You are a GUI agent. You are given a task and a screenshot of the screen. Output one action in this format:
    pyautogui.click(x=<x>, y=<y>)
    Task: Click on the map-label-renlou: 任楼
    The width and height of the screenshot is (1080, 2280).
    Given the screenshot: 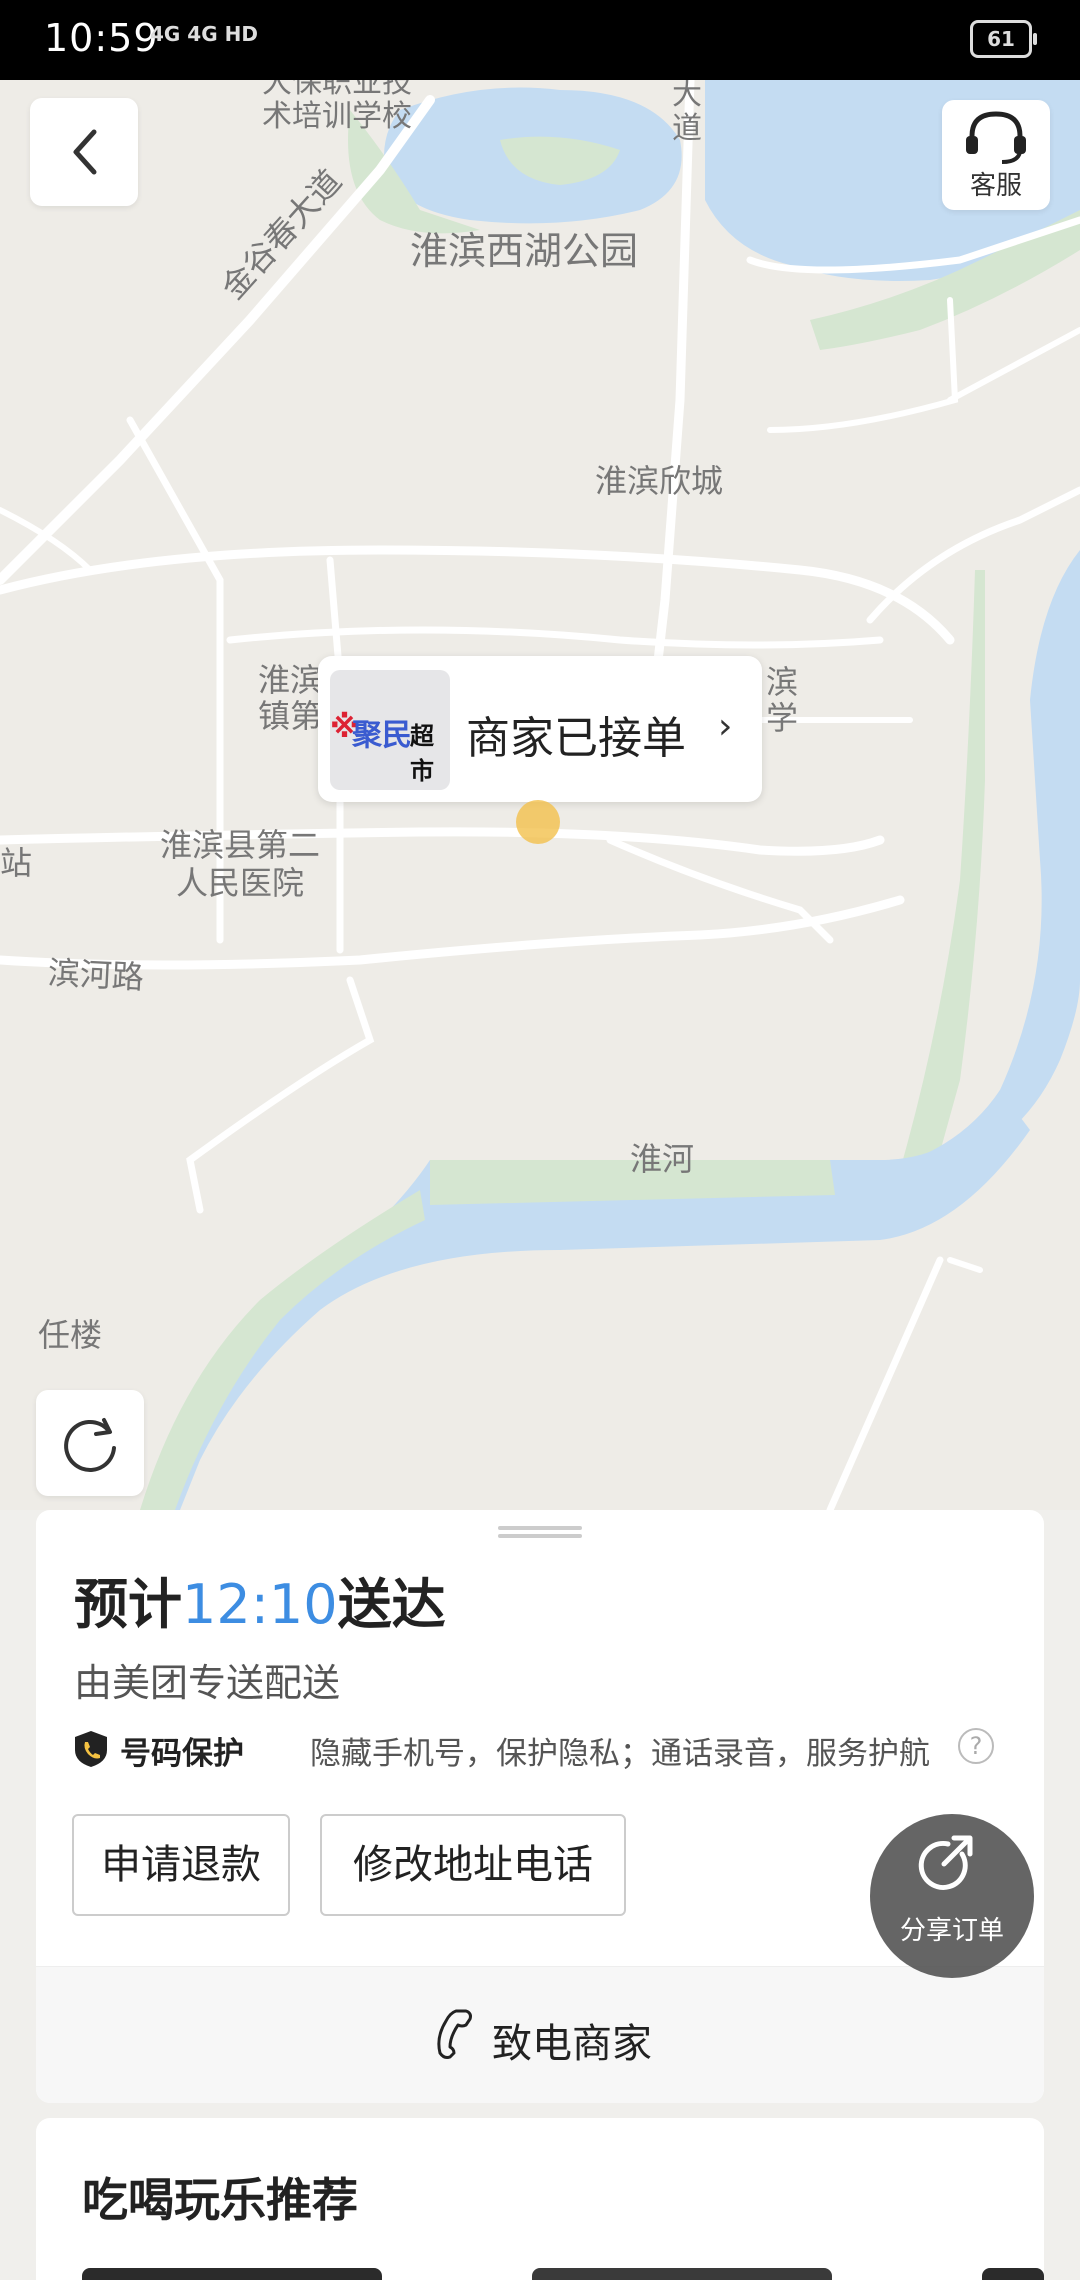 What is the action you would take?
    pyautogui.click(x=70, y=1335)
    